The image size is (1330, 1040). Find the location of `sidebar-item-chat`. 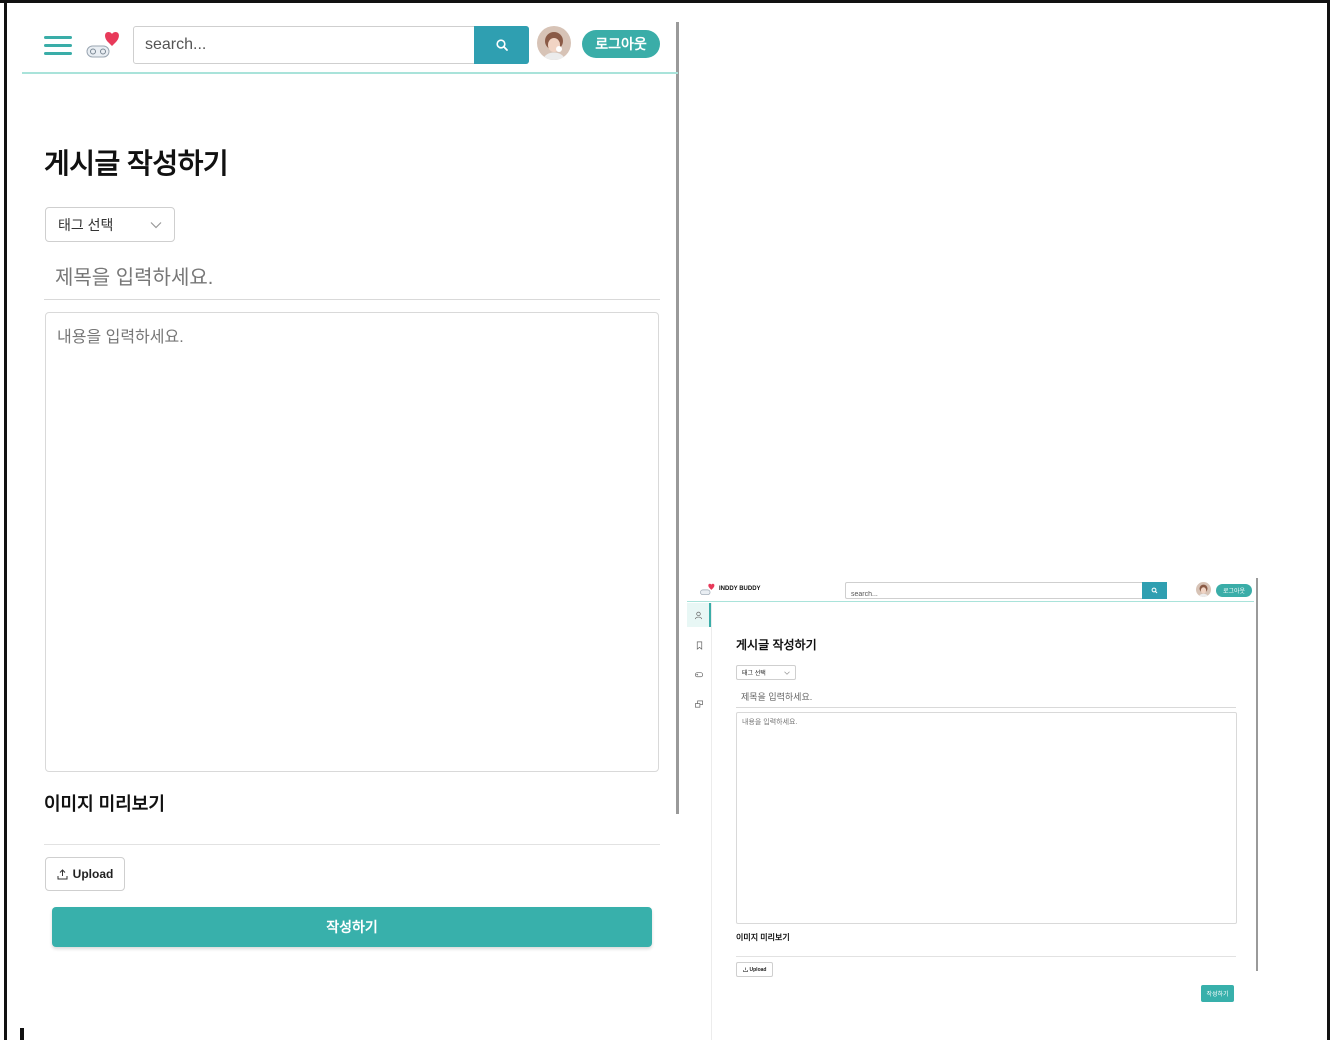

sidebar-item-chat is located at coordinates (699, 704).